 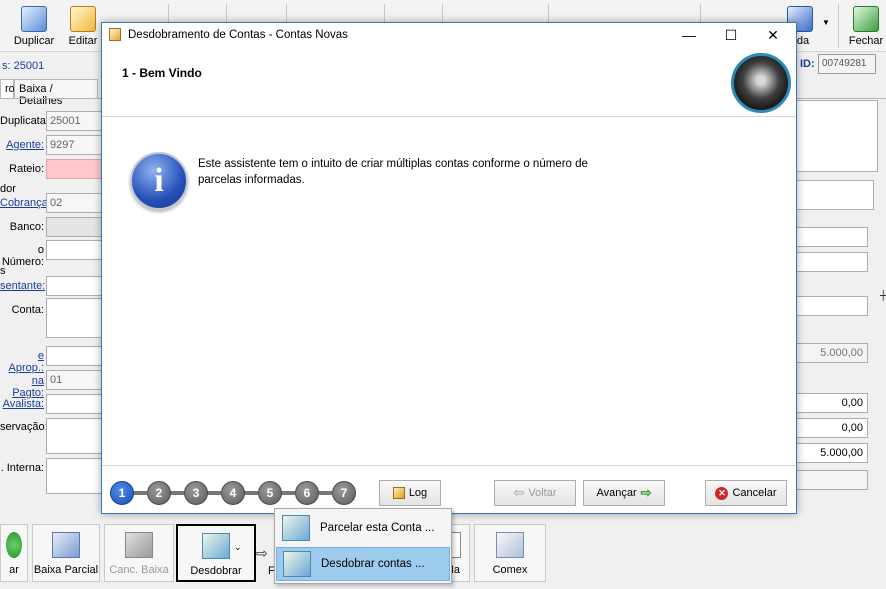 What do you see at coordinates (410, 493) in the screenshot?
I see `log-button: Log` at bounding box center [410, 493].